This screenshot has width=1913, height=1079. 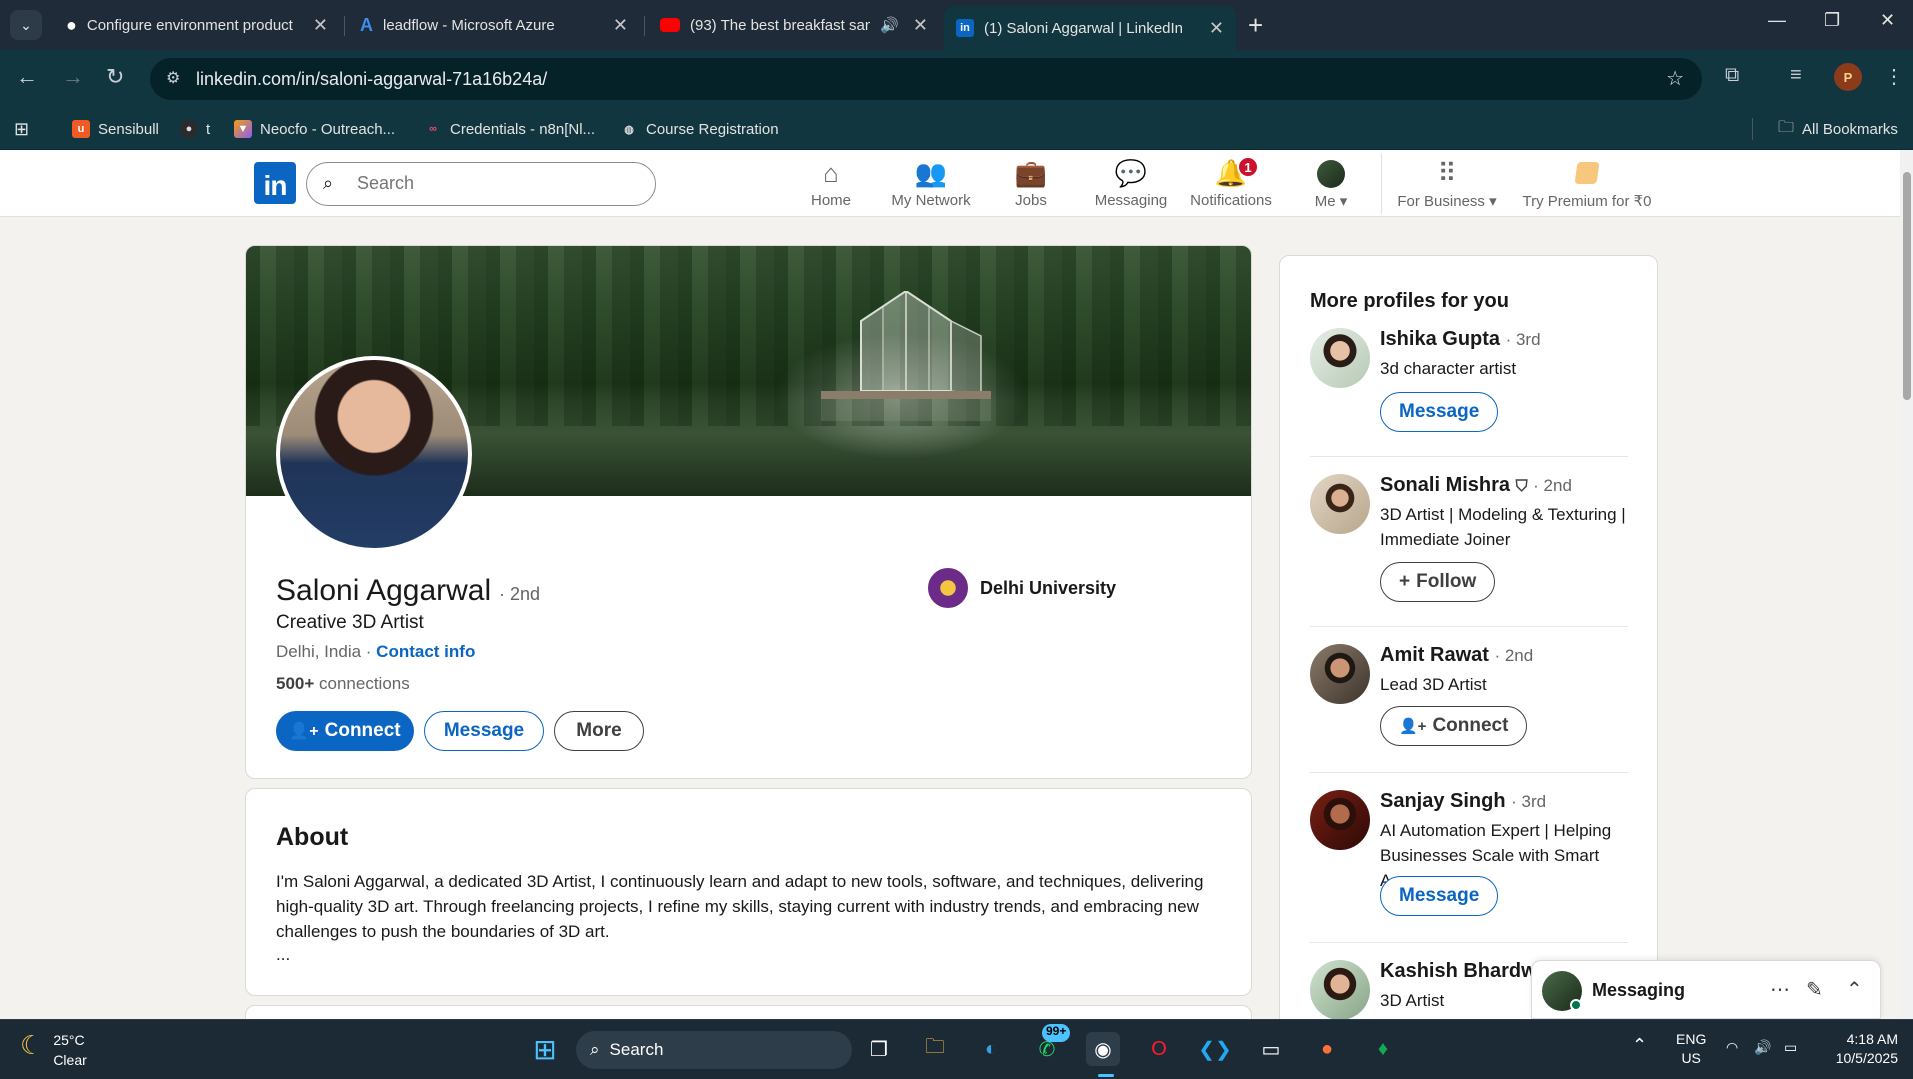 What do you see at coordinates (636, 1049) in the screenshot?
I see `taskbar-search-label: Search` at bounding box center [636, 1049].